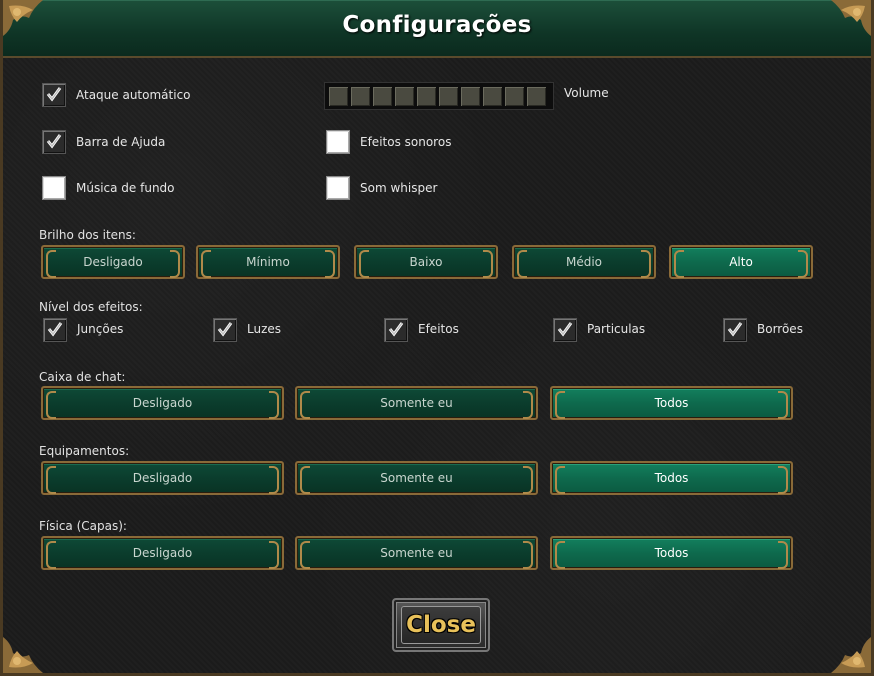 The height and width of the screenshot is (676, 874). Describe the element at coordinates (91, 307) in the screenshot. I see `effects-level-heading: Nível dos efeitos:` at that location.